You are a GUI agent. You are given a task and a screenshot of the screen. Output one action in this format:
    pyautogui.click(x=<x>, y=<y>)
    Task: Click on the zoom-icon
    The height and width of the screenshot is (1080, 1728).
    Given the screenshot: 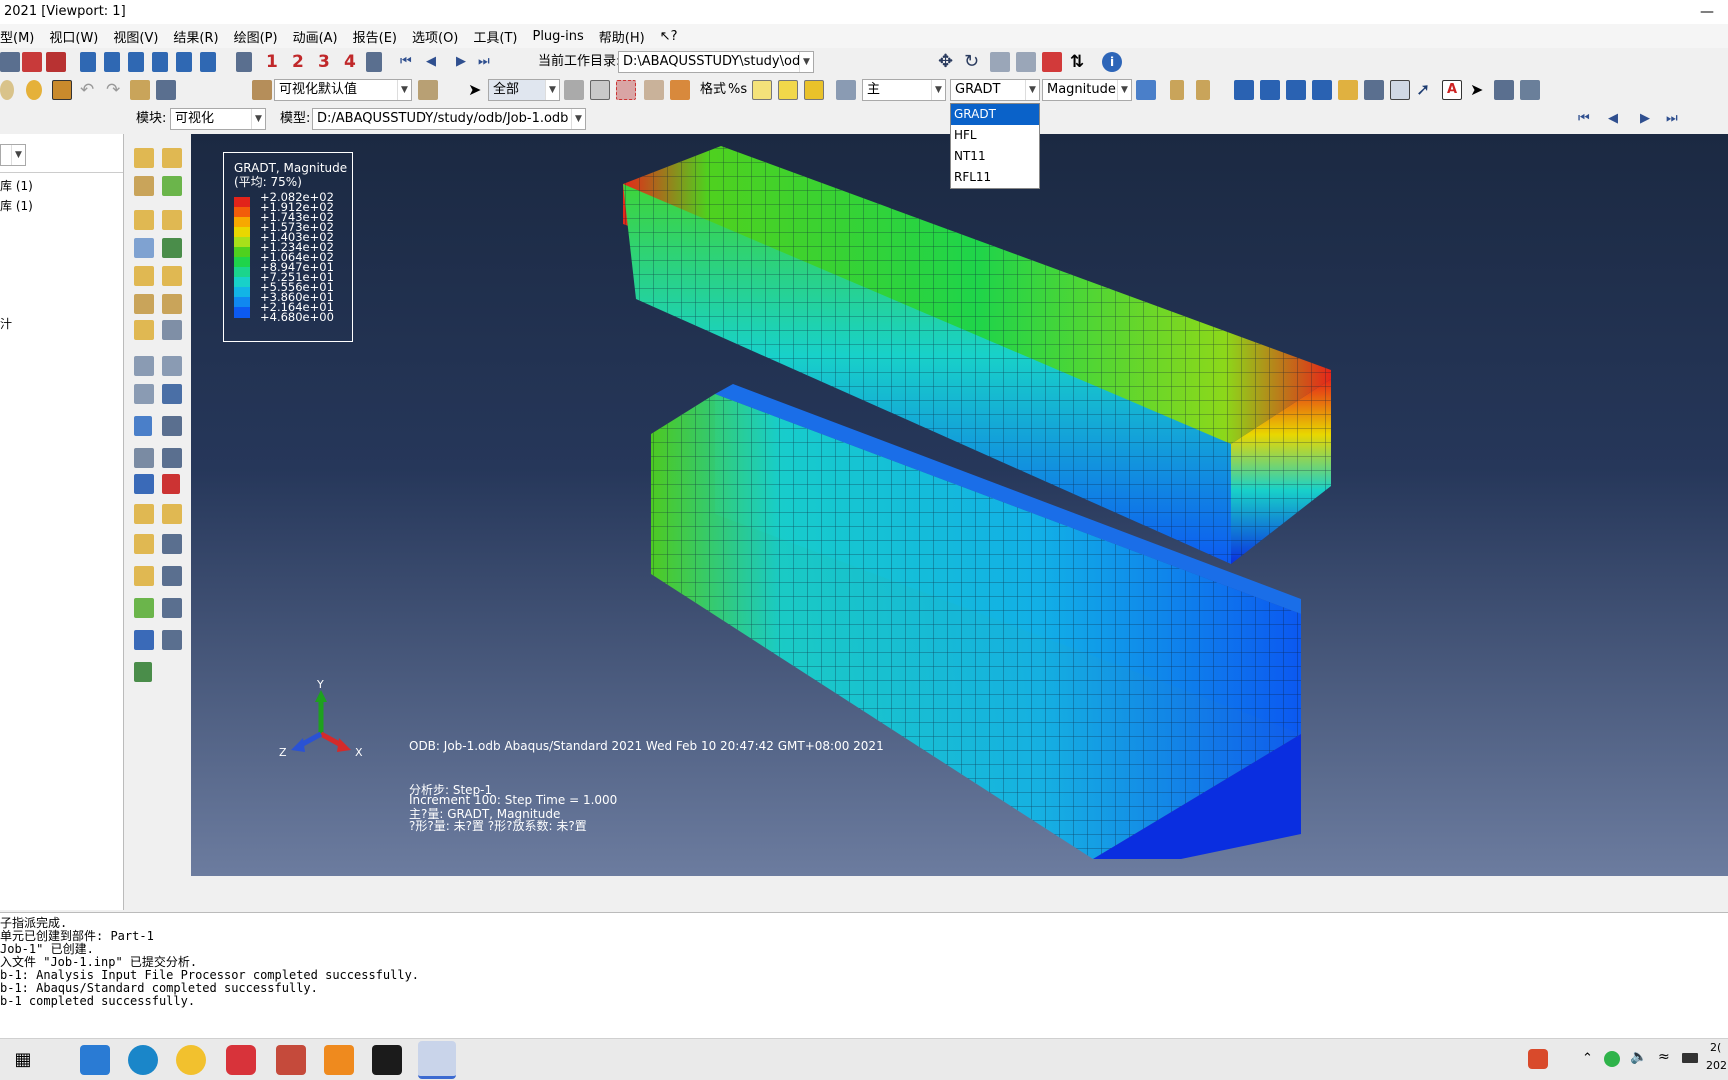 What is the action you would take?
    pyautogui.click(x=1000, y=62)
    